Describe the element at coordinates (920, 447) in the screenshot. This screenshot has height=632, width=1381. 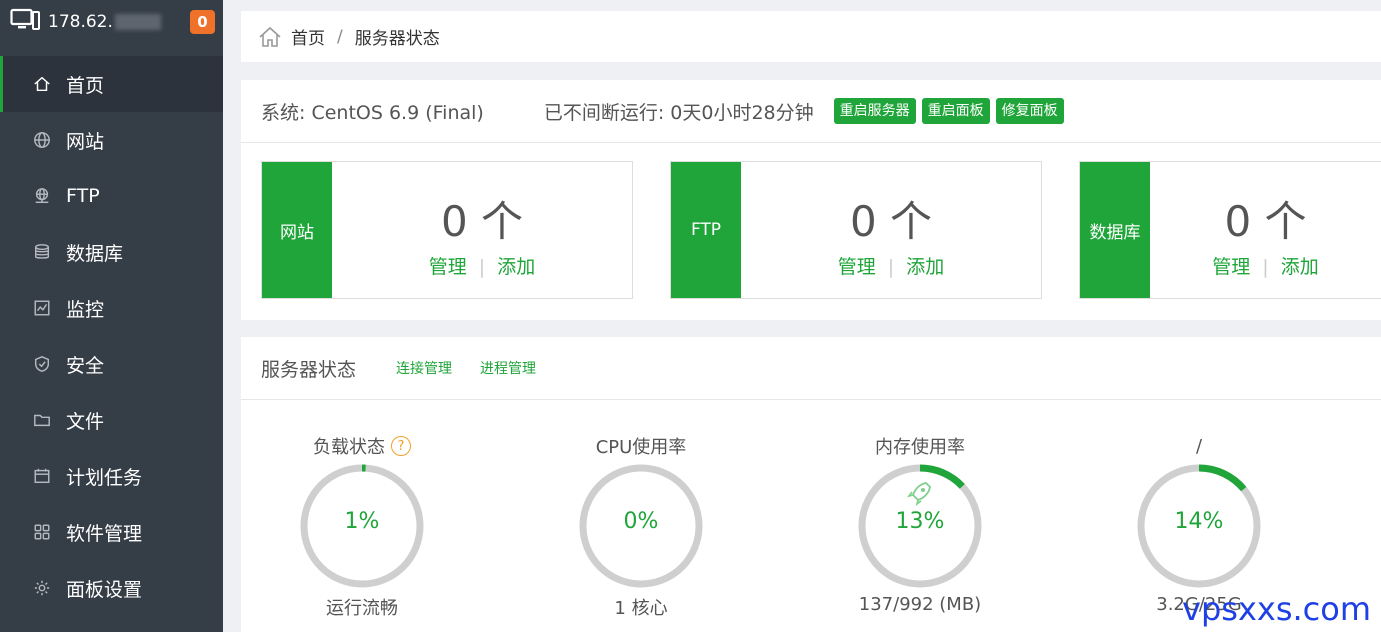
I see `gauge-title: 内存使用率` at that location.